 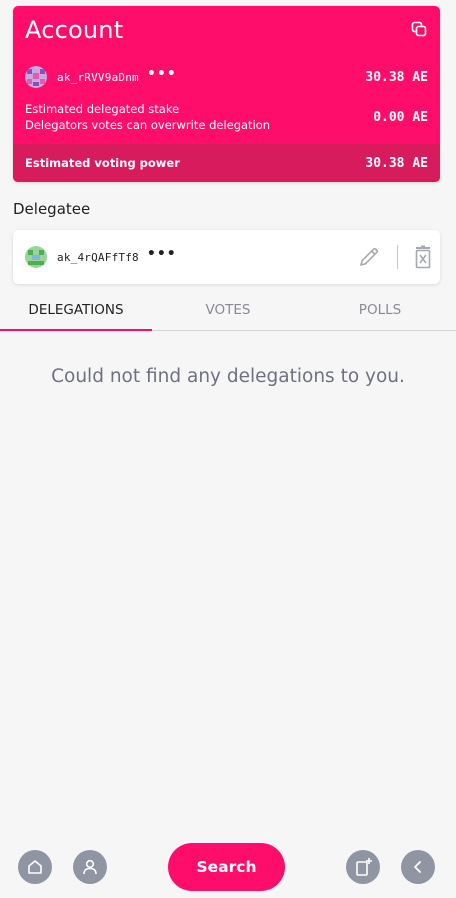 I want to click on delegatee-address: ak_4rQAFfTf8, so click(x=98, y=257).